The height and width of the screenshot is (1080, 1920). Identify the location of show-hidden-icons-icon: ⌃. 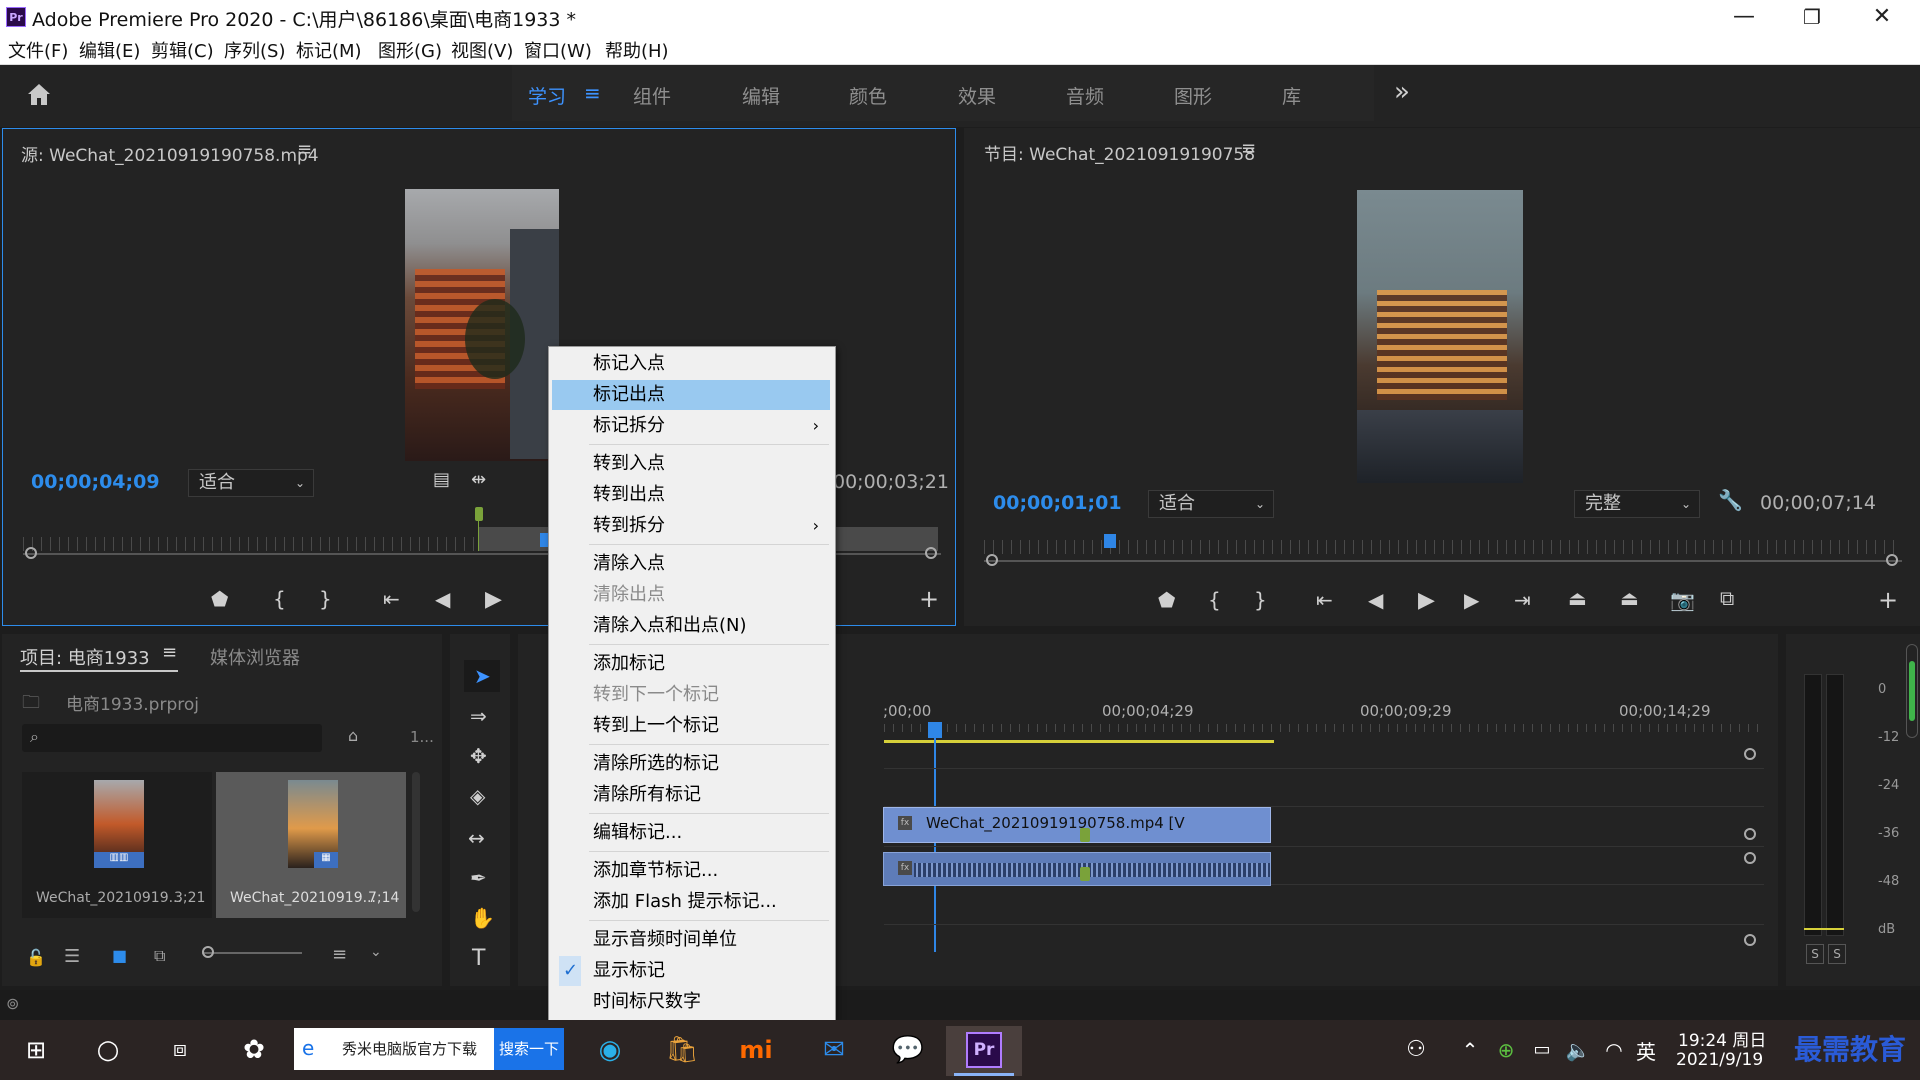
(1470, 1050).